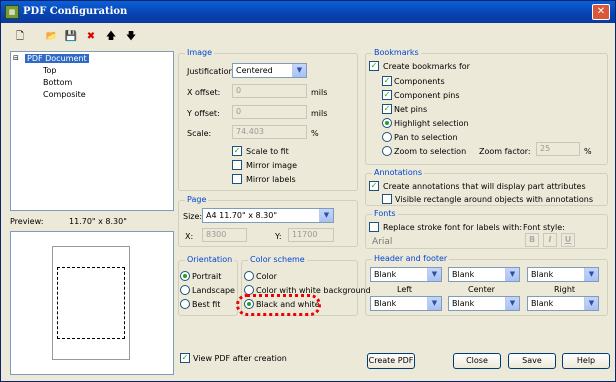  I want to click on tree-item-top: Top, so click(50, 70).